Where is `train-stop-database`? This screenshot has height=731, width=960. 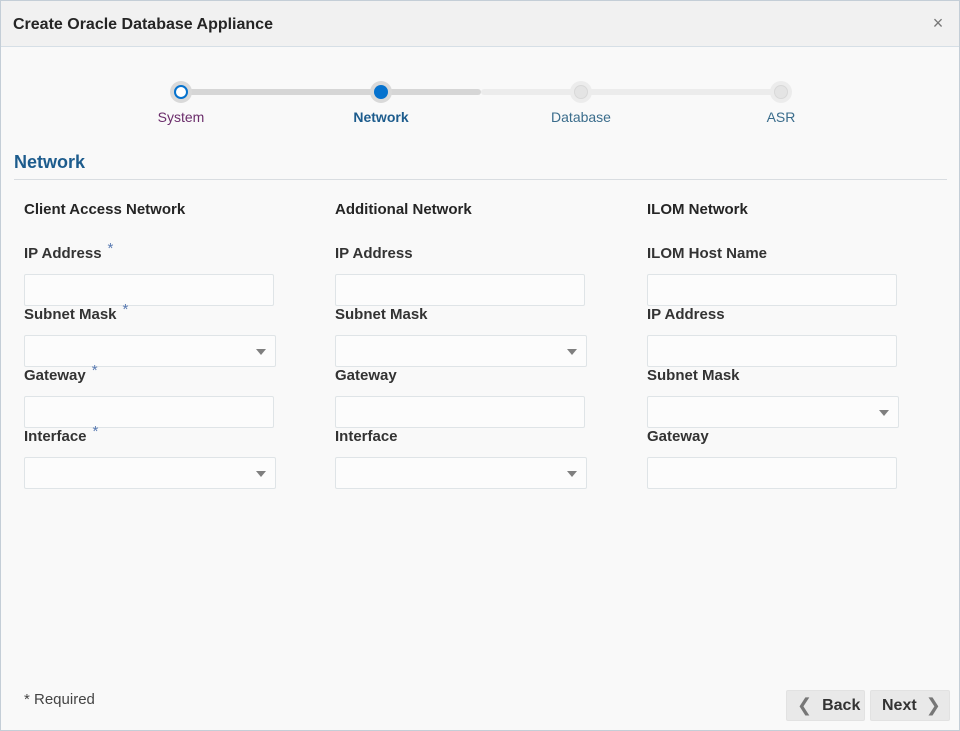 train-stop-database is located at coordinates (581, 92).